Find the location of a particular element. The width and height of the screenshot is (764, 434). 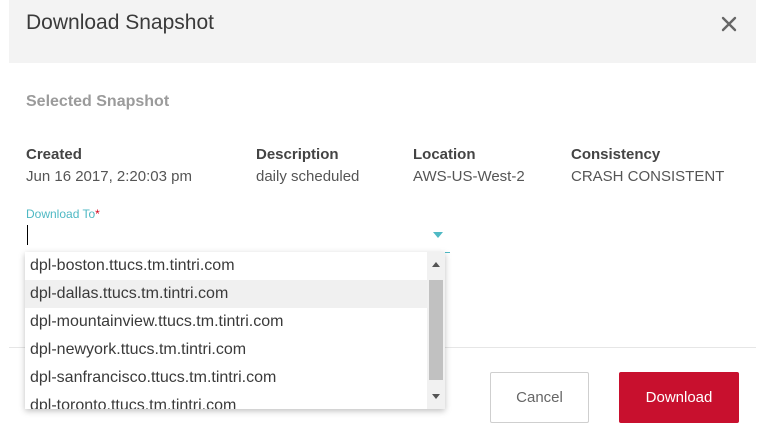

meta-label: Location is located at coordinates (444, 154).